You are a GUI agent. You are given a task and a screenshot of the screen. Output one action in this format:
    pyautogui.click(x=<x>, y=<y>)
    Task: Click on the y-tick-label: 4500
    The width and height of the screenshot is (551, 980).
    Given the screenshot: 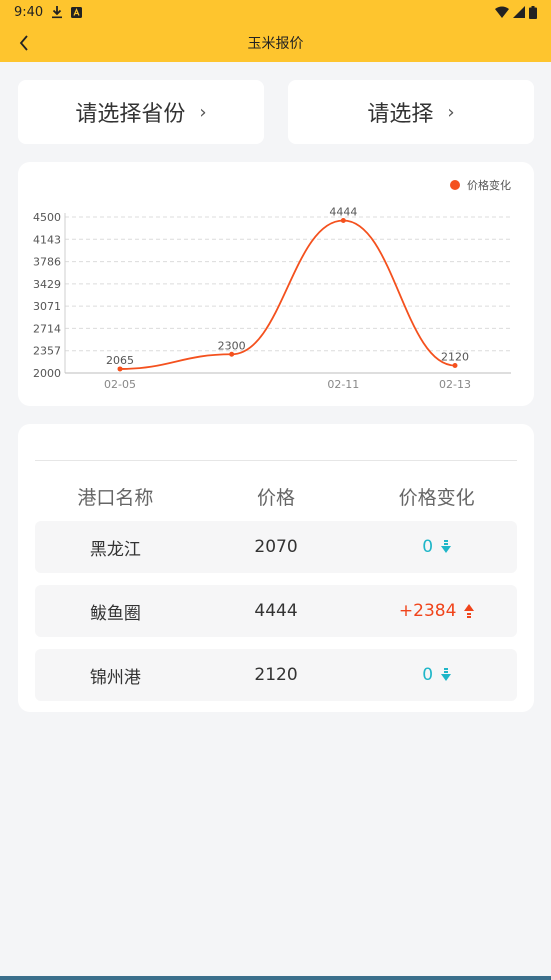 What is the action you would take?
    pyautogui.click(x=47, y=217)
    